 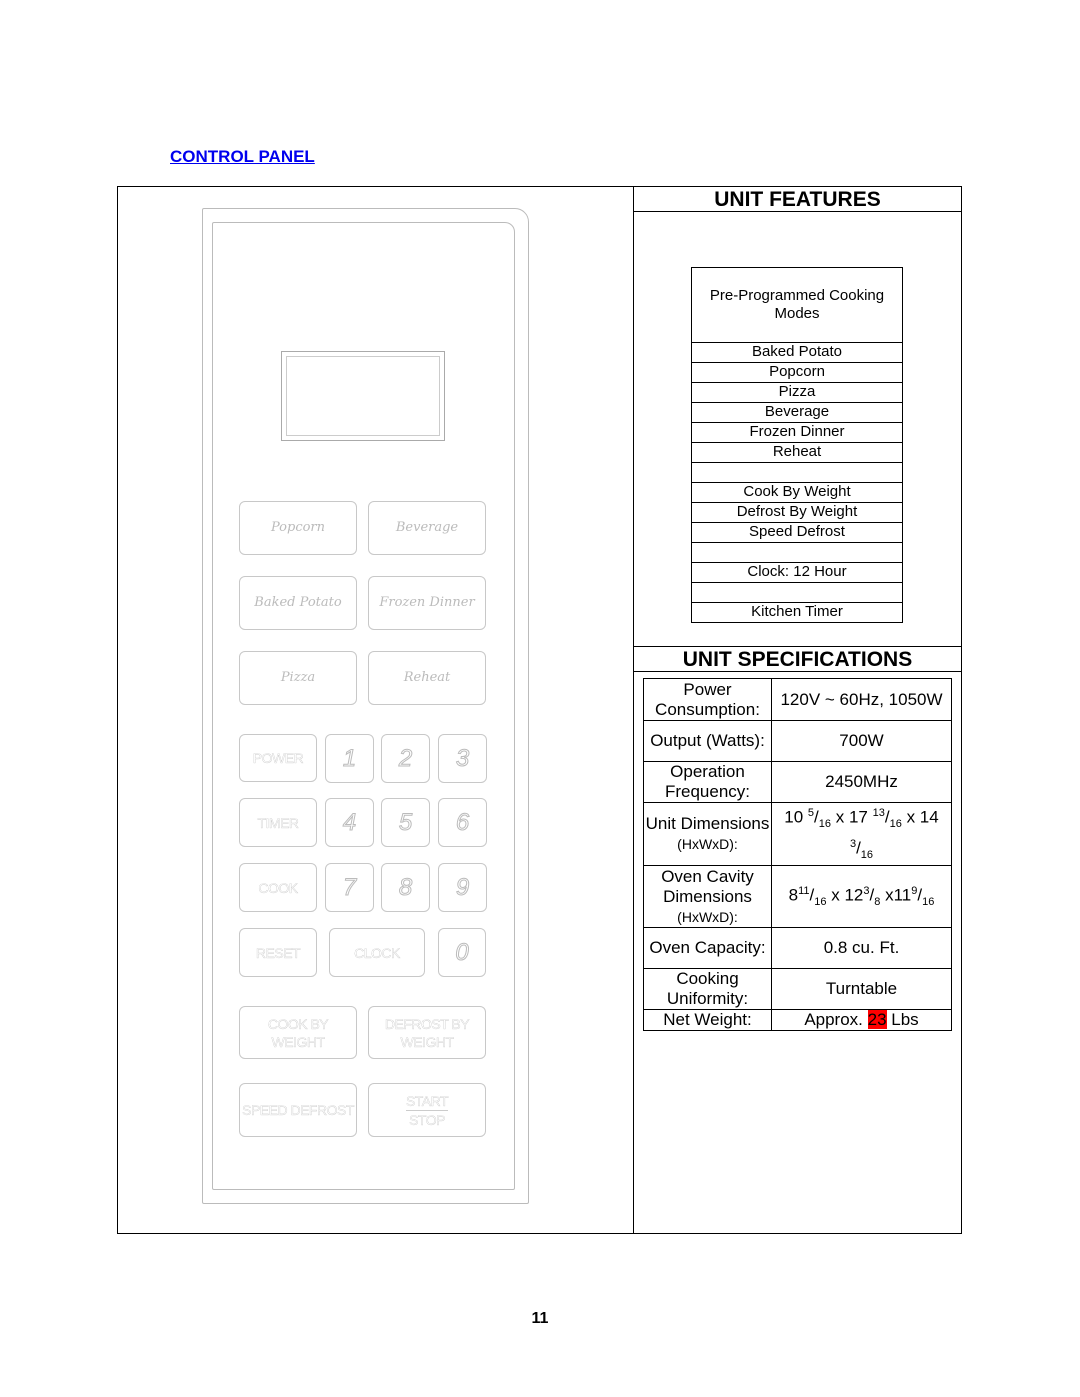 I want to click on feature-row: Cook By Weight, so click(x=797, y=493).